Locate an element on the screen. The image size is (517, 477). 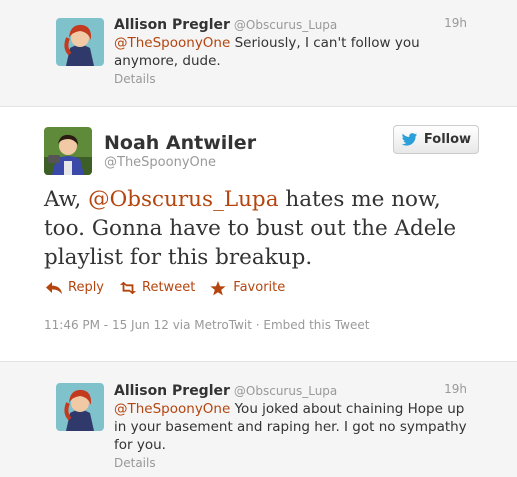
timestamp-link: 11:46 PM - 15 Jun 12 is located at coordinates (106, 325).